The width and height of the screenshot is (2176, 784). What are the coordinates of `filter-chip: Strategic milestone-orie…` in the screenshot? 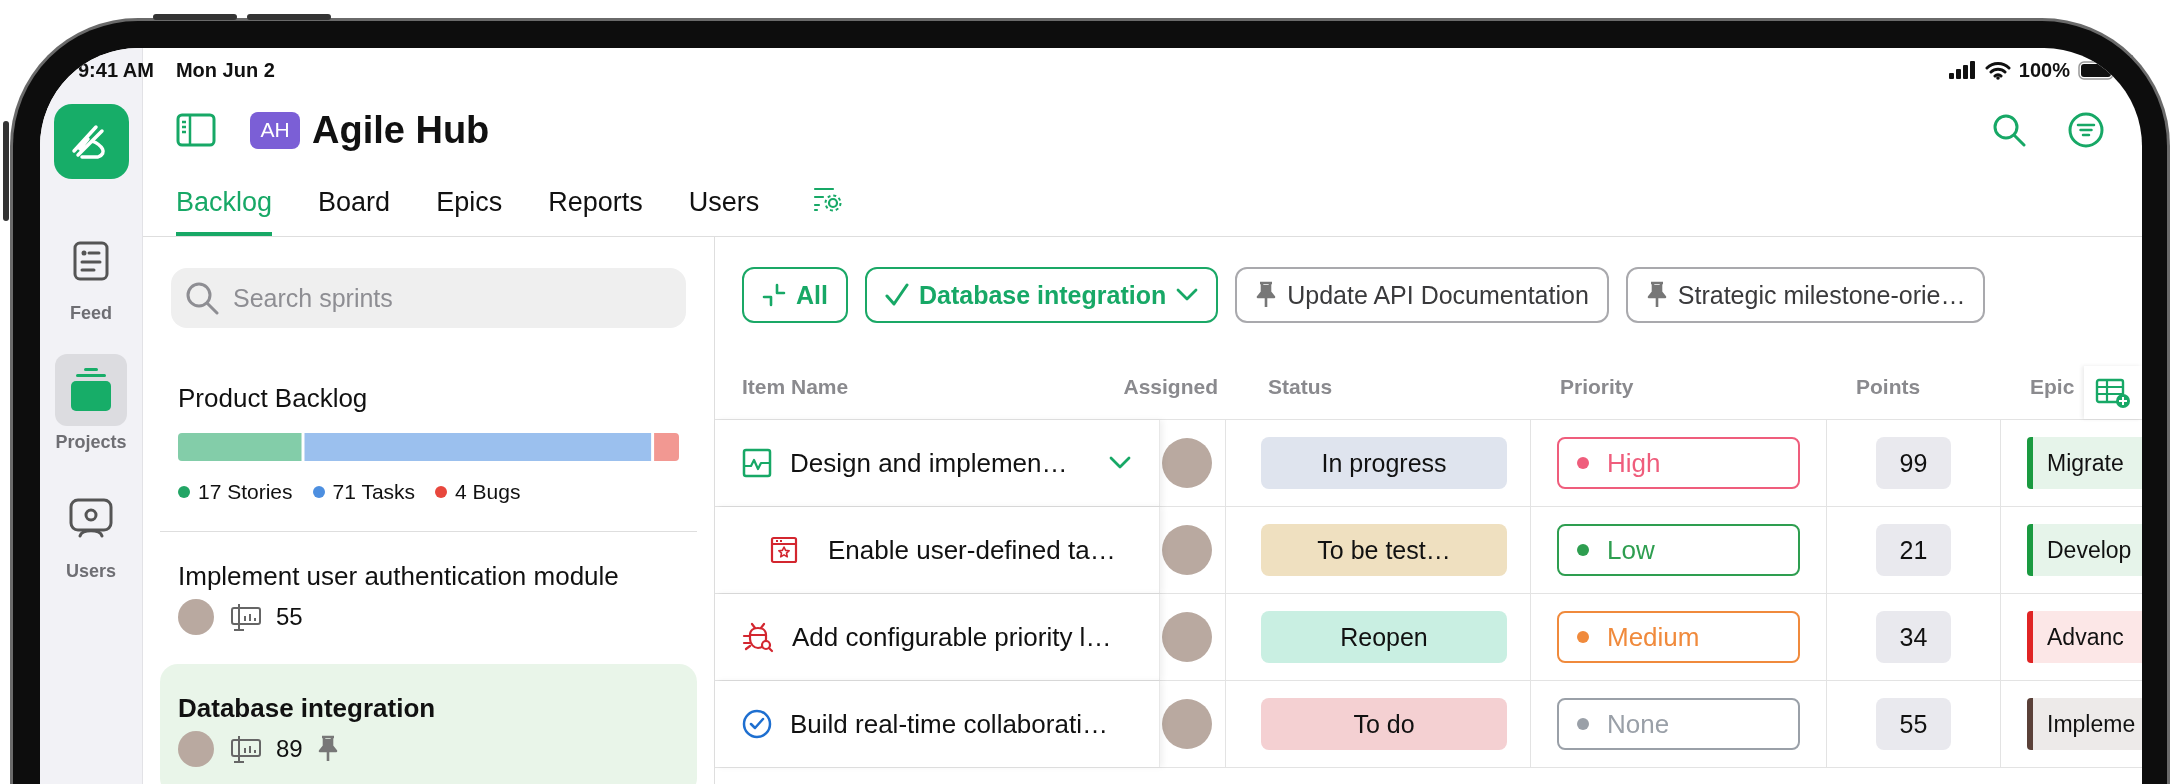 It's located at (1805, 295).